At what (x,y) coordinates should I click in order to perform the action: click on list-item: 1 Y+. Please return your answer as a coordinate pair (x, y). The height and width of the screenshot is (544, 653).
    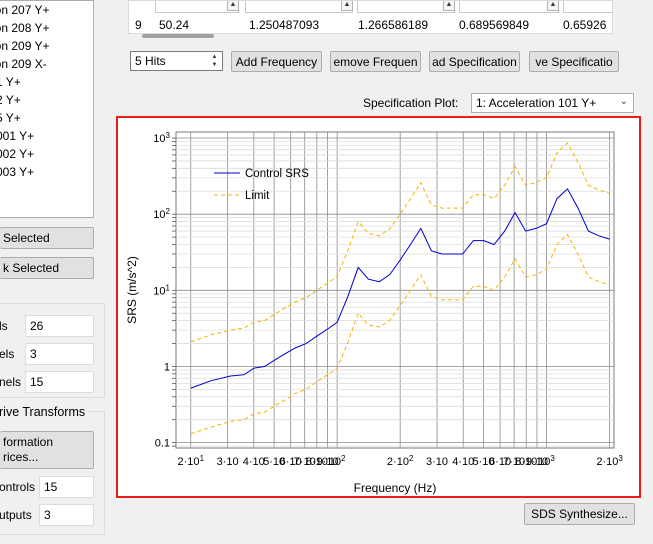
    Looking at the image, I should click on (10, 82).